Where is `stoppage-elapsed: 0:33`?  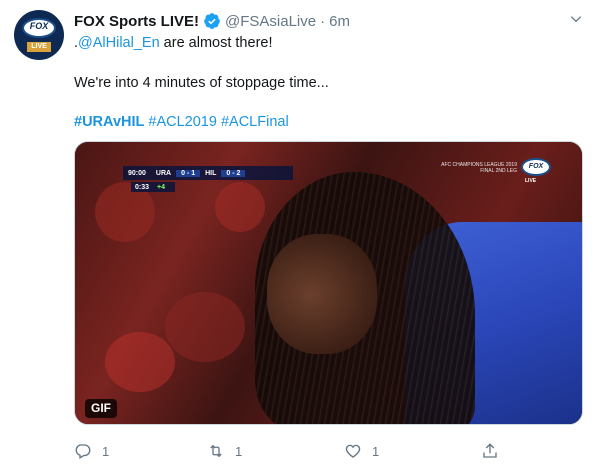
stoppage-elapsed: 0:33 is located at coordinates (142, 187).